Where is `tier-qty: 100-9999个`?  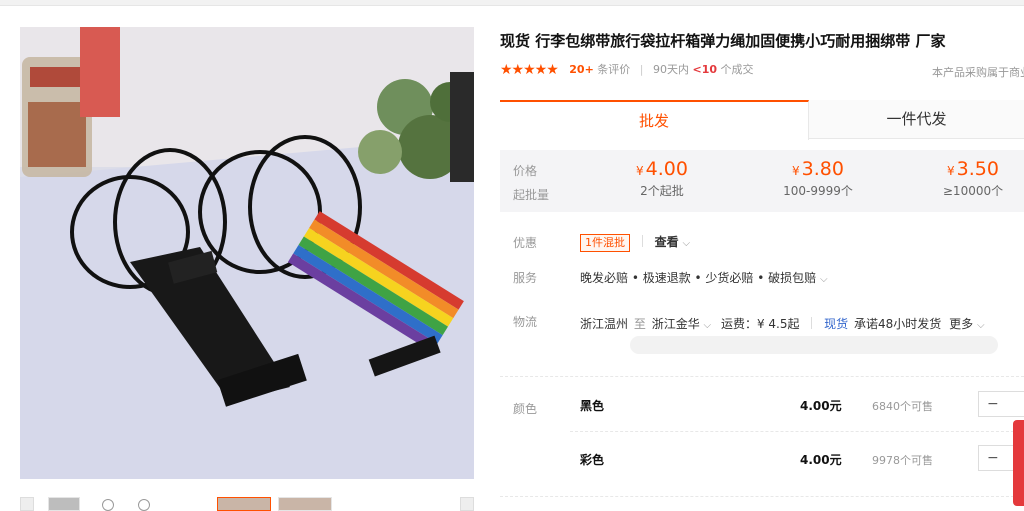 tier-qty: 100-9999个 is located at coordinates (818, 191).